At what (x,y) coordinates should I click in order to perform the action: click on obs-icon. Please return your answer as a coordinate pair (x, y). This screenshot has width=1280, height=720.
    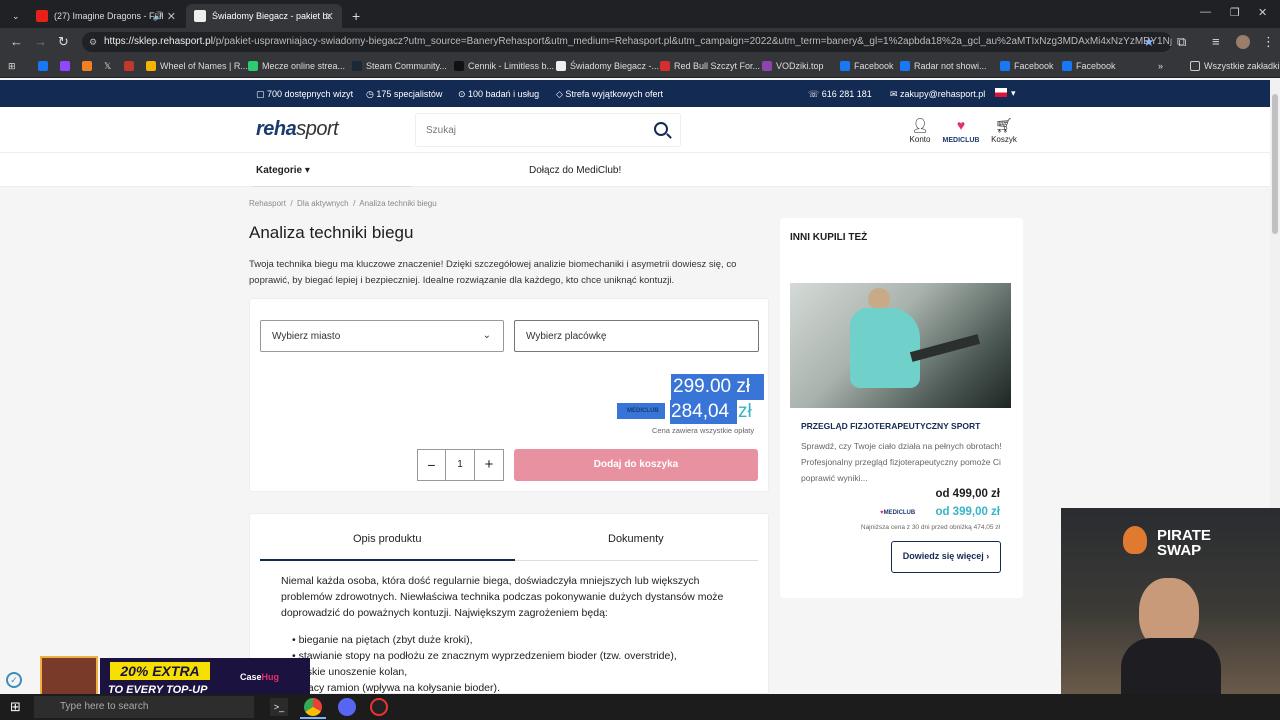
    Looking at the image, I should click on (379, 707).